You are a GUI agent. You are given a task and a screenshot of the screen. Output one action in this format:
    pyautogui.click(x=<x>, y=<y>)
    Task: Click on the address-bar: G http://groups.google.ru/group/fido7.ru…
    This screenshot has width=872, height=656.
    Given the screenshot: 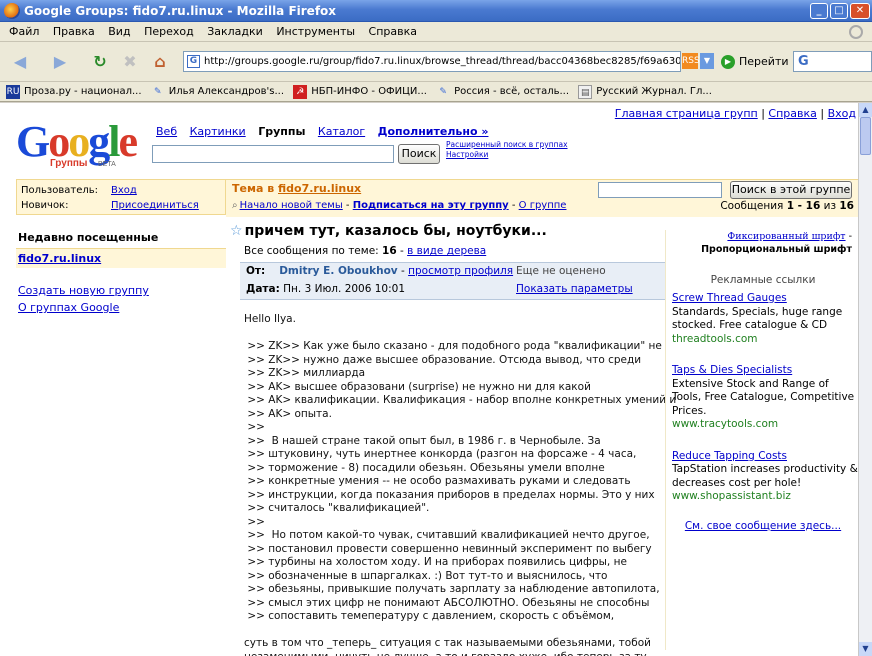 What is the action you would take?
    pyautogui.click(x=432, y=61)
    